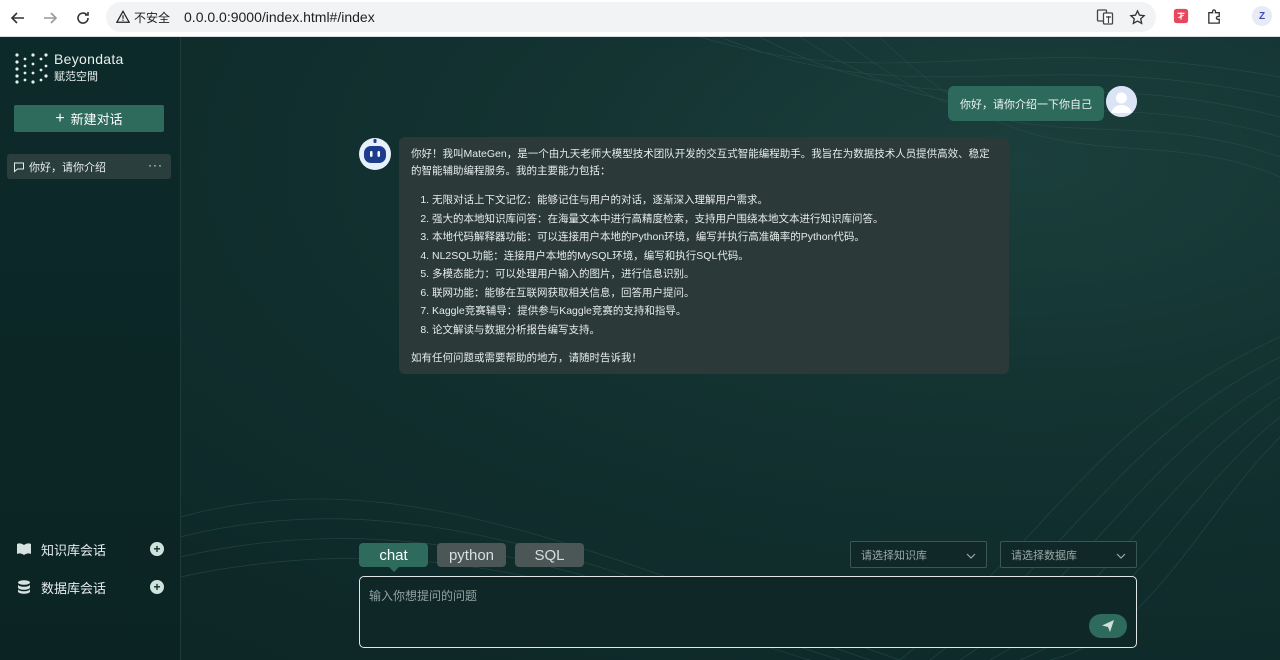 The width and height of the screenshot is (1280, 660). I want to click on extensions-area, so click(1214, 16).